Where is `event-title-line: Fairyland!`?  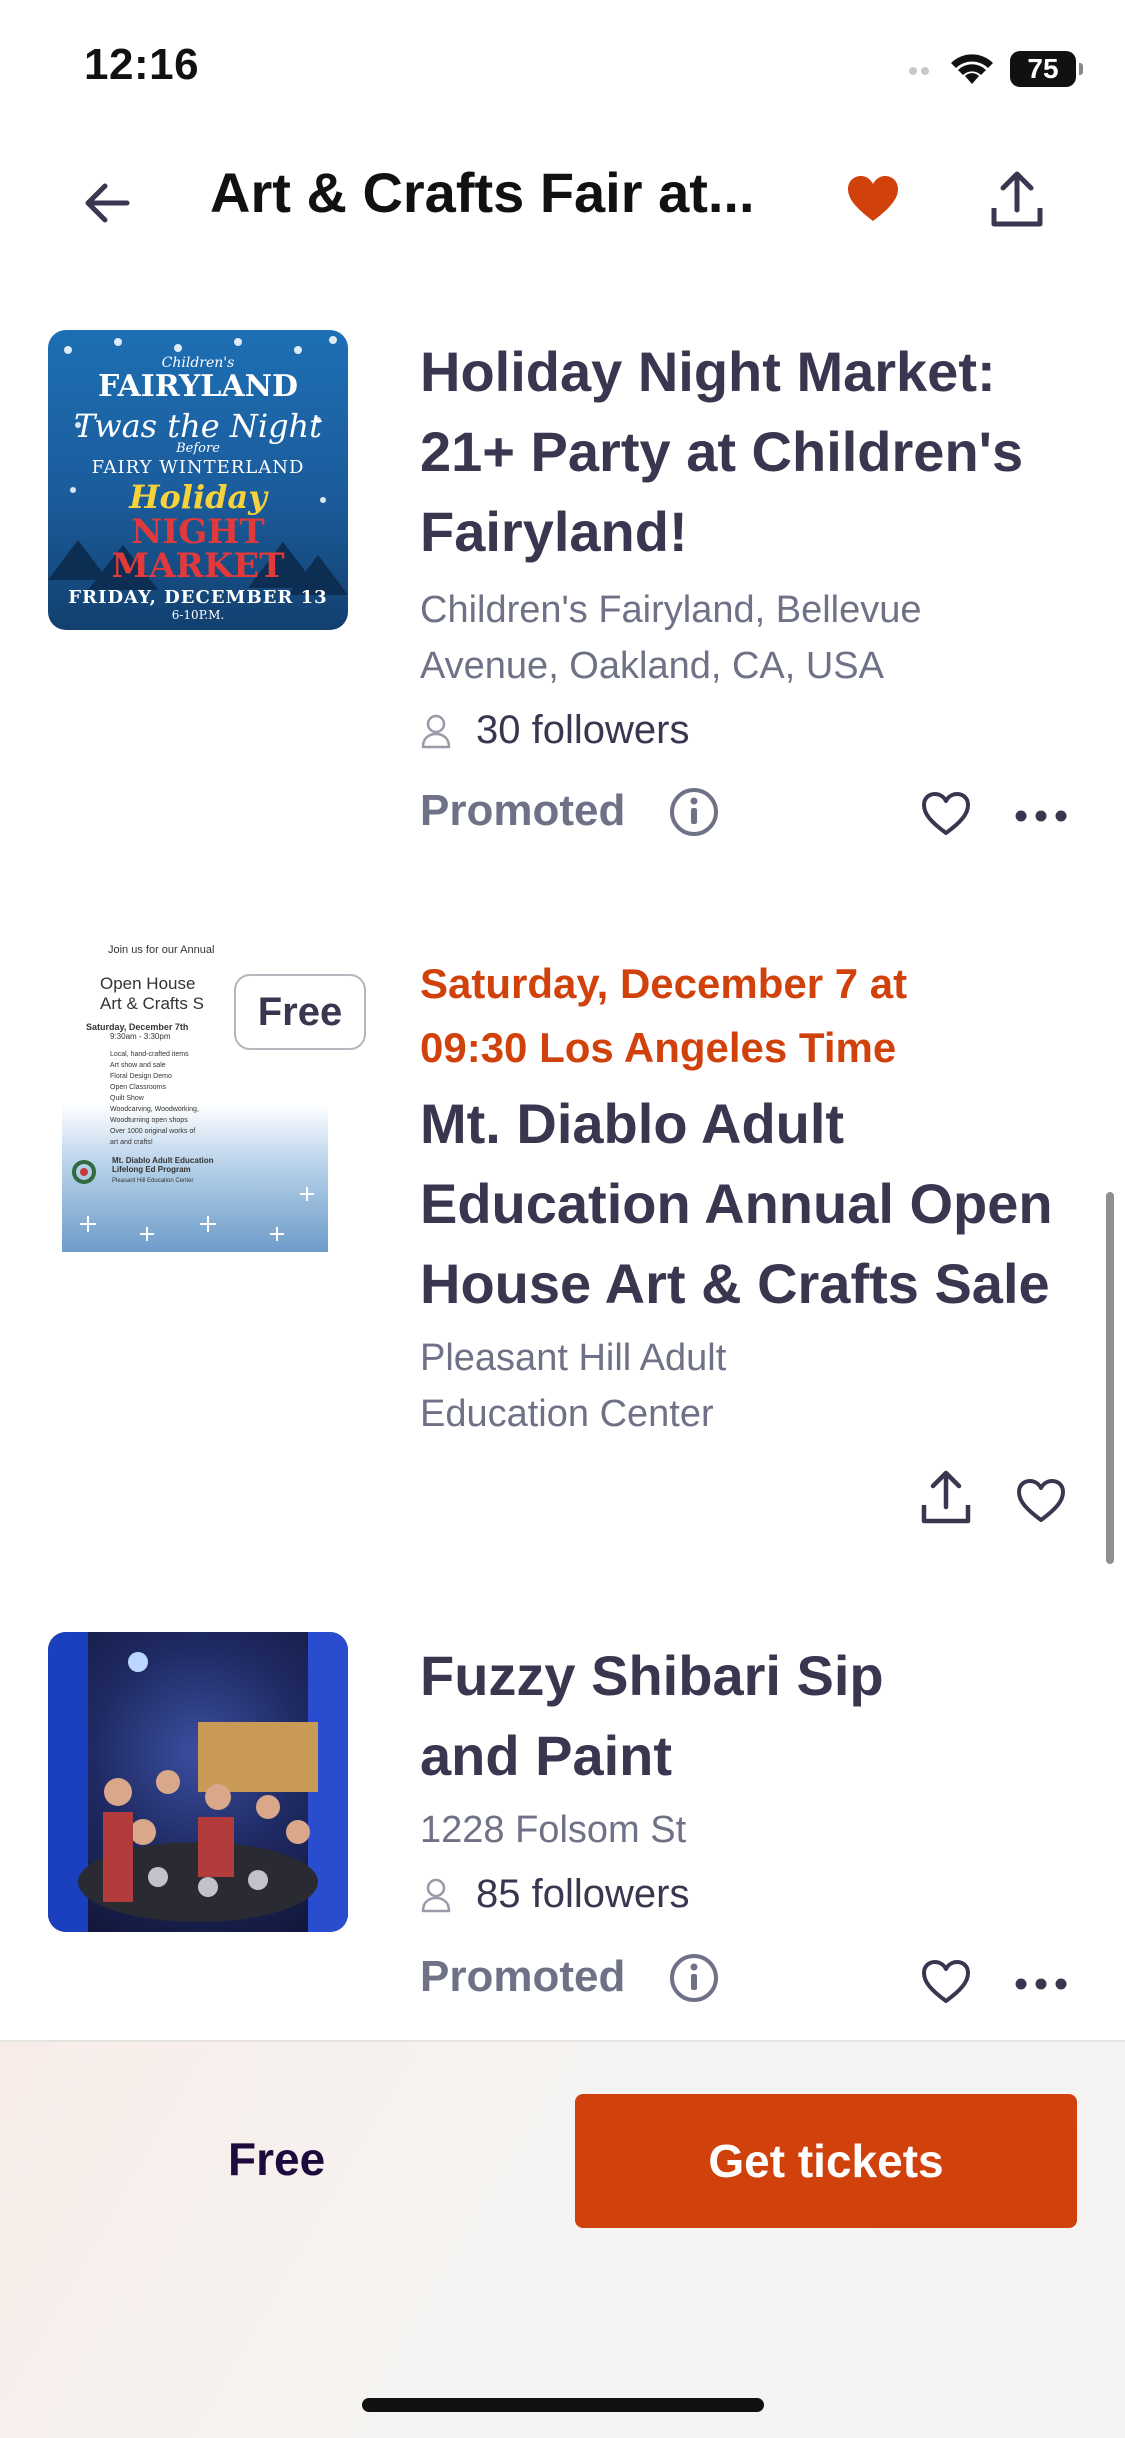
event-title-line: Fairyland! is located at coordinates (554, 531).